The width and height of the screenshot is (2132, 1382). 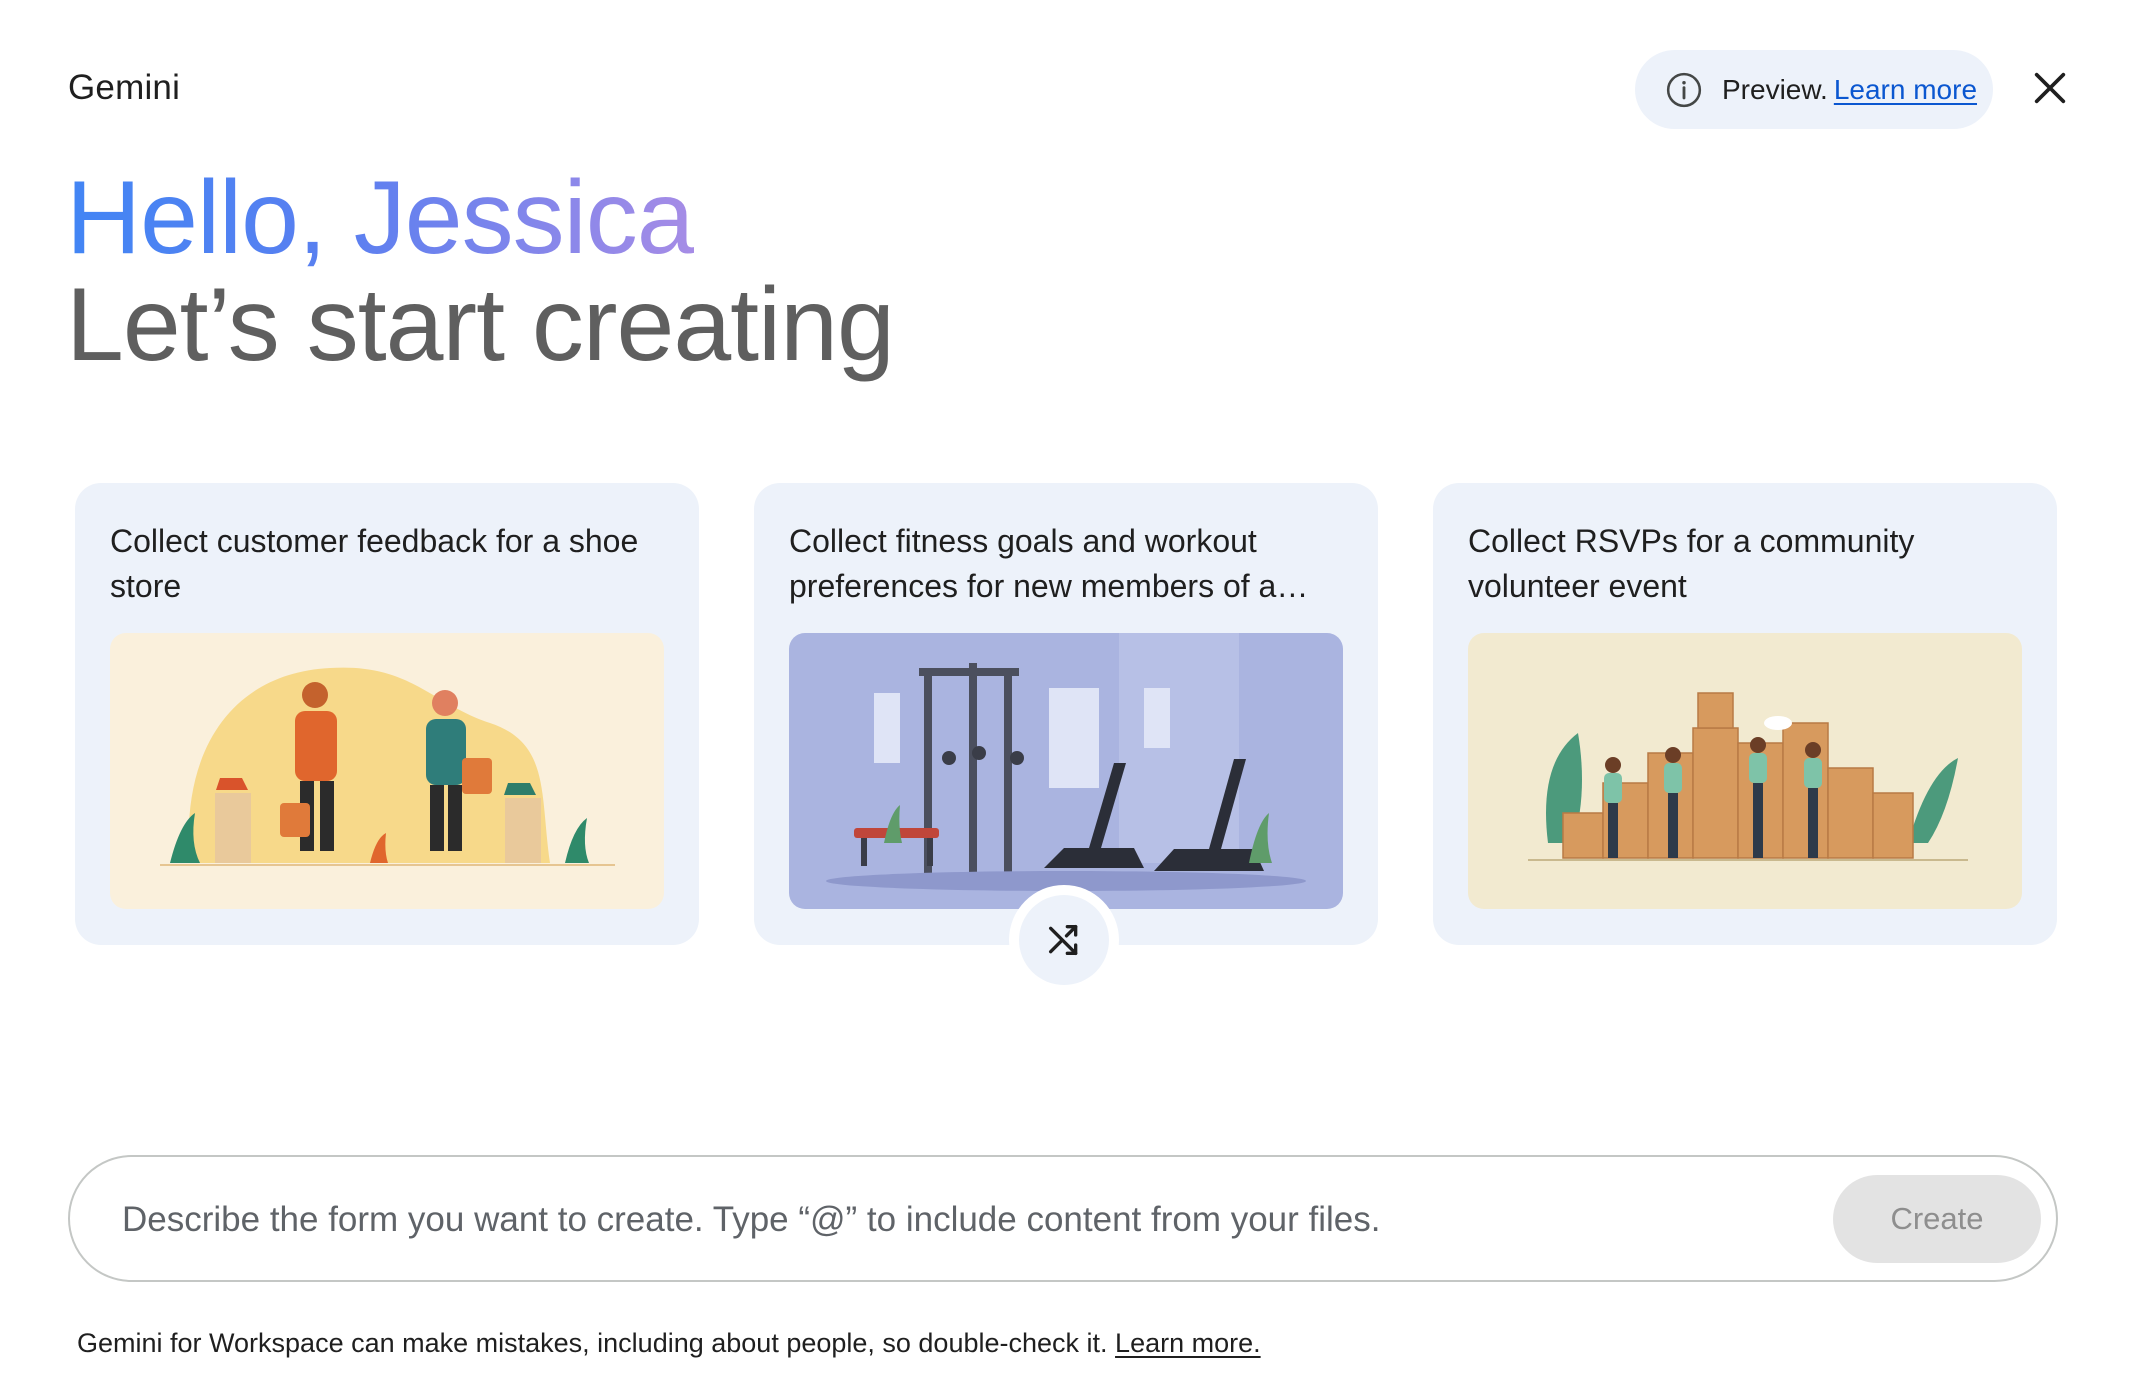 I want to click on subheading: Let’s start creating, so click(x=480, y=325).